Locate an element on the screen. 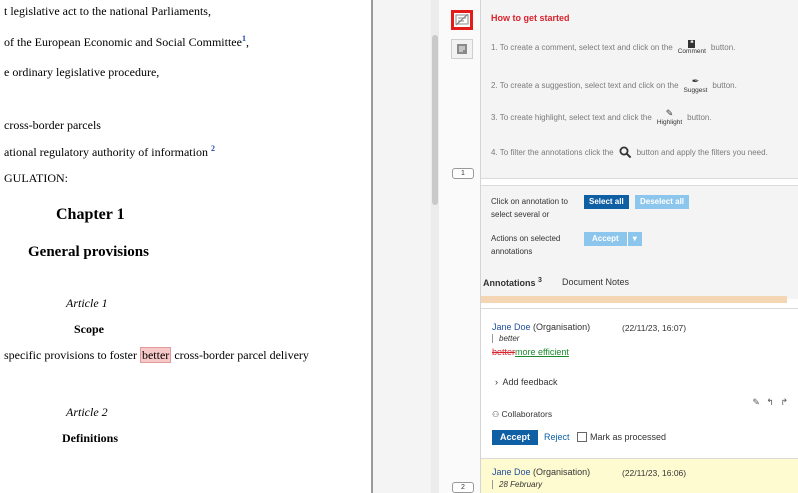  getting-started-title: How to get started is located at coordinates (530, 18).